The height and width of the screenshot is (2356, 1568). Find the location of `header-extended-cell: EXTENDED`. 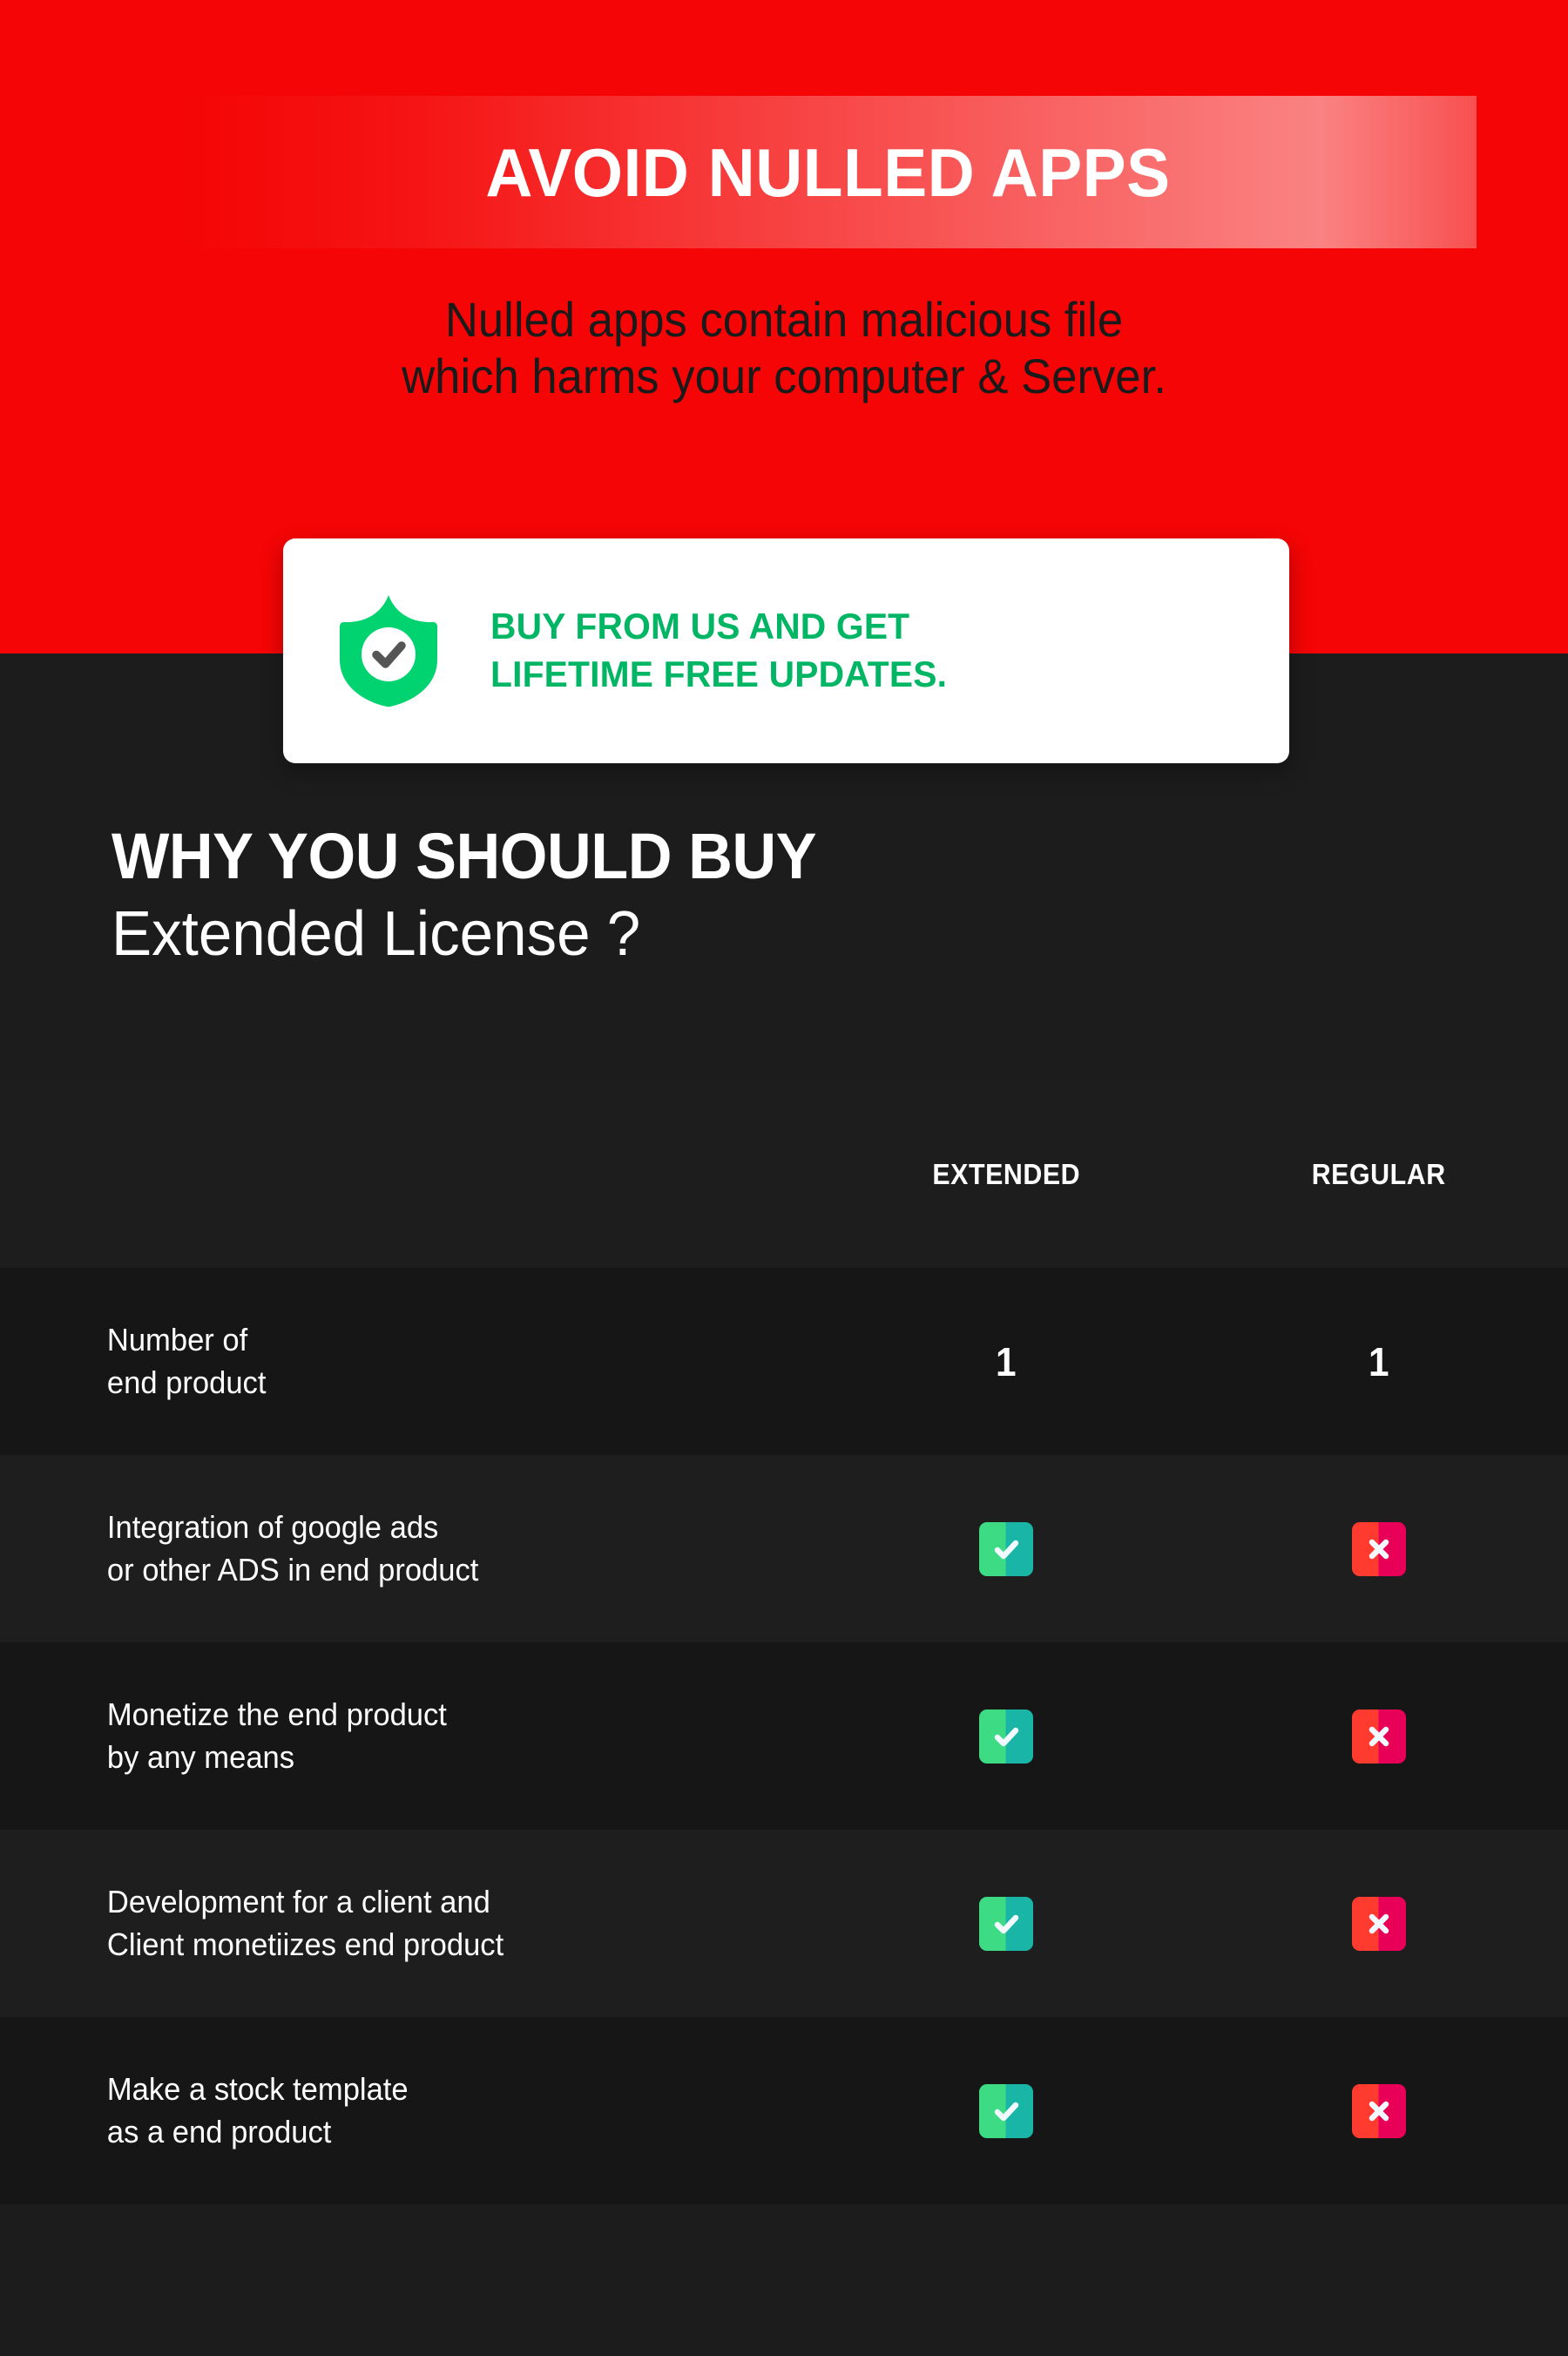

header-extended-cell: EXTENDED is located at coordinates (1006, 1174).